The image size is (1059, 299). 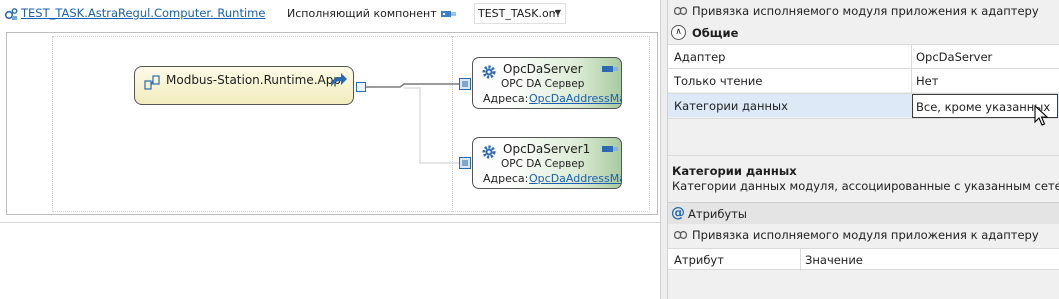 I want to click on property-name: Адаптер, so click(x=700, y=57).